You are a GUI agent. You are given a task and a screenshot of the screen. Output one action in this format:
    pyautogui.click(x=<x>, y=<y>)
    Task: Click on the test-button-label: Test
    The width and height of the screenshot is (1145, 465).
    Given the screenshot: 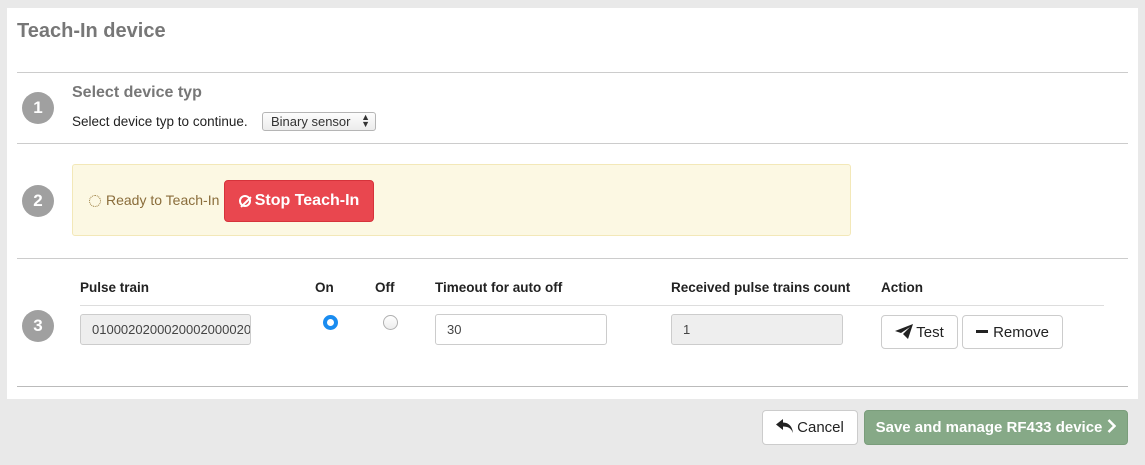 What is the action you would take?
    pyautogui.click(x=930, y=332)
    